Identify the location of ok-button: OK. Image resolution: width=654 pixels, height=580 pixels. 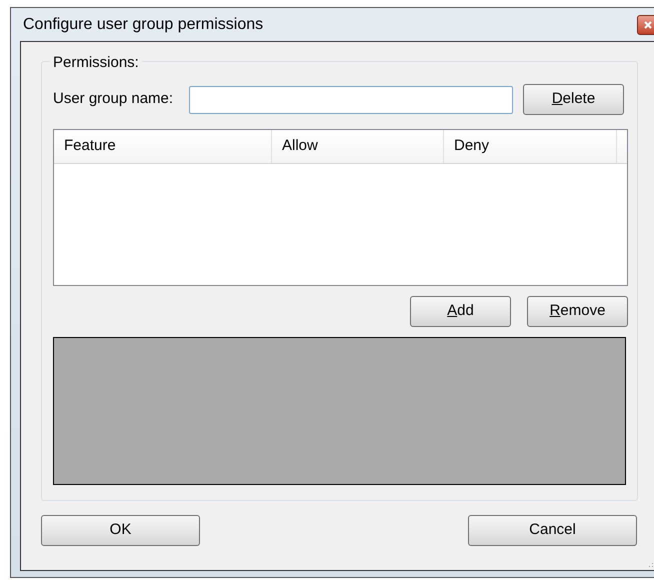
(120, 530).